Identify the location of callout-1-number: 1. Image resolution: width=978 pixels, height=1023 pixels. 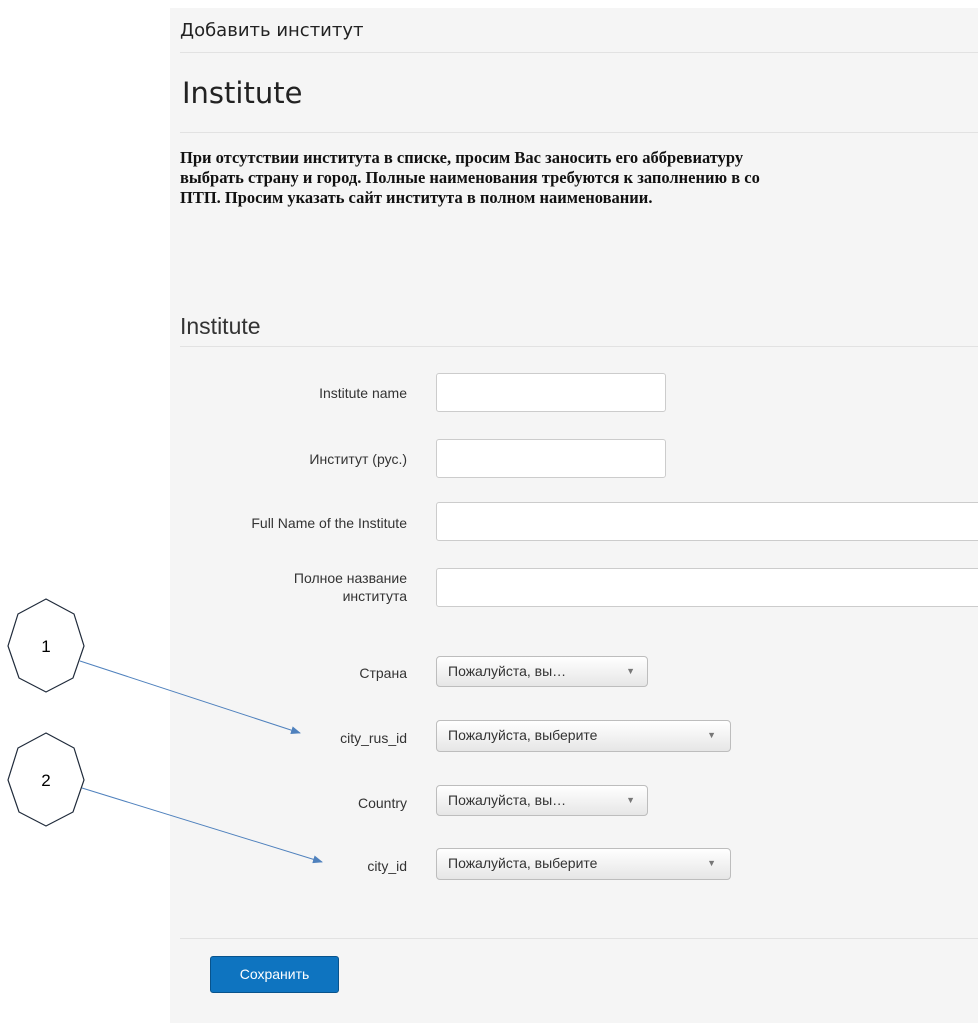
(45, 646).